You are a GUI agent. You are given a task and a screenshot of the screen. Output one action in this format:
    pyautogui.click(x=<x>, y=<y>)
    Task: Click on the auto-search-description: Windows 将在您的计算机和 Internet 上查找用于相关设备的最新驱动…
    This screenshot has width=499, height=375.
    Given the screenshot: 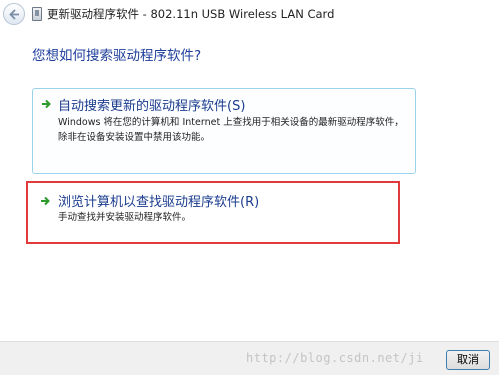 What is the action you would take?
    pyautogui.click(x=231, y=130)
    